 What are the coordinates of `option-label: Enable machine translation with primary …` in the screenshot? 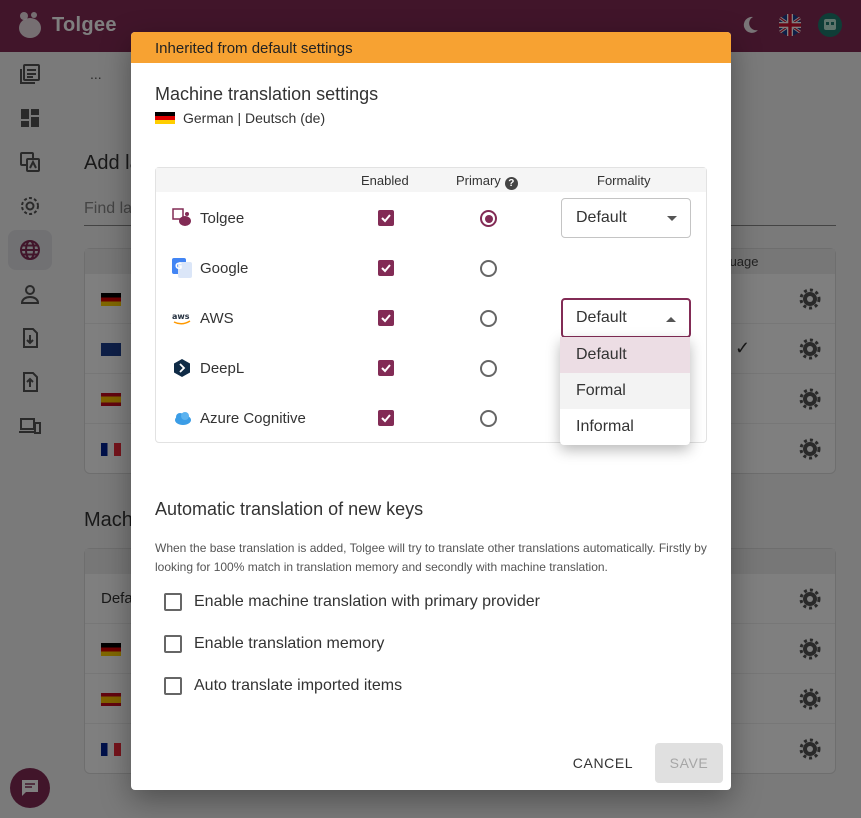 It's located at (367, 601).